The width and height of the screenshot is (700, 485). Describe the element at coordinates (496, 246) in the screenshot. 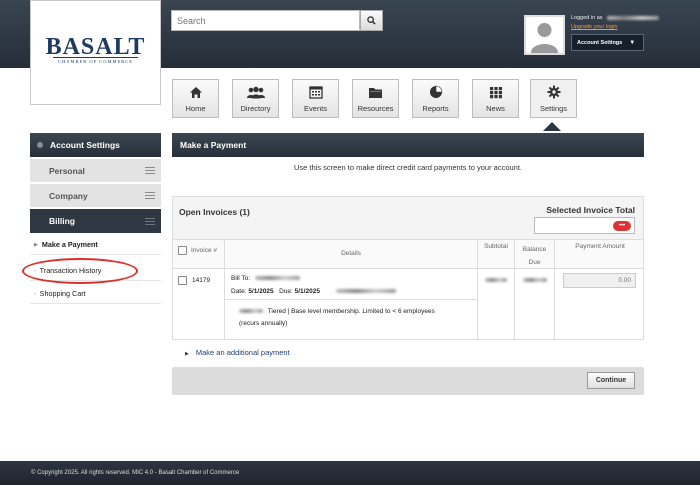

I see `header-subtotal-label: Subtotal` at that location.